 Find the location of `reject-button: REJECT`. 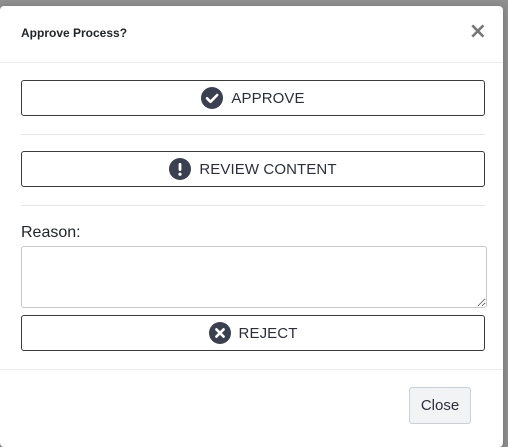

reject-button: REJECT is located at coordinates (253, 333).